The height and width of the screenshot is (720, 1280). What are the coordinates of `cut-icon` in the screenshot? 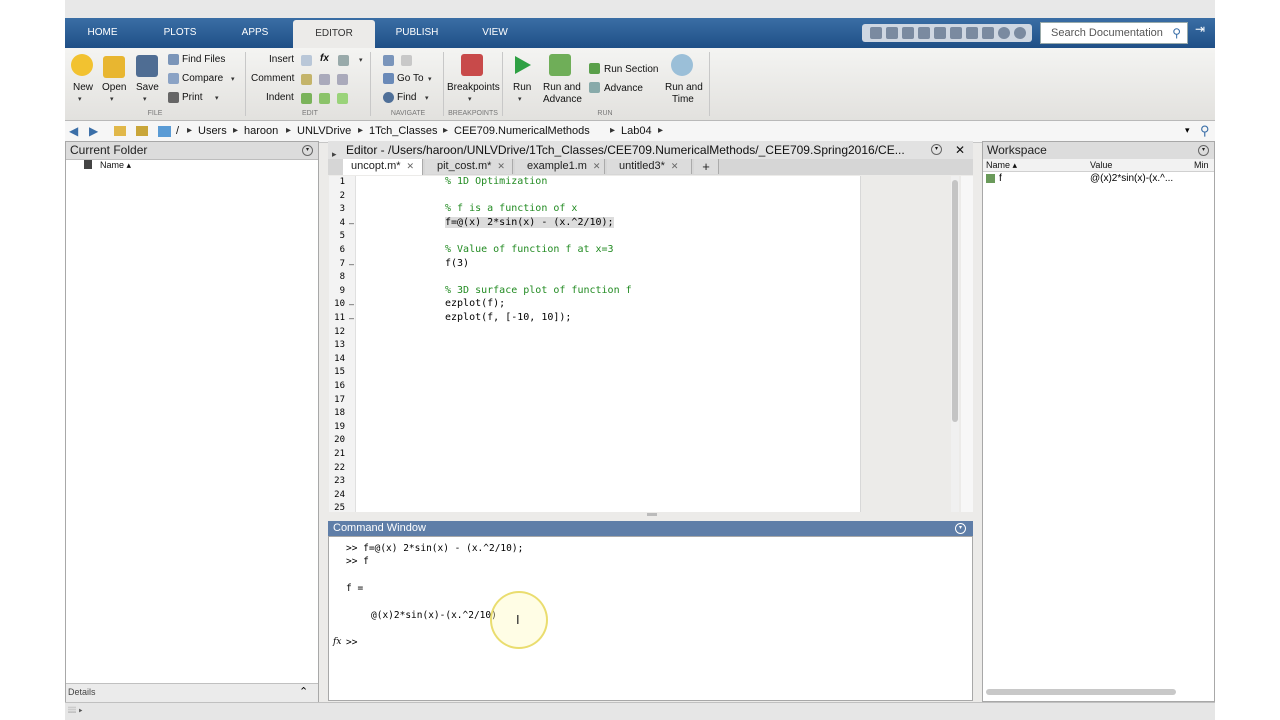 It's located at (908, 33).